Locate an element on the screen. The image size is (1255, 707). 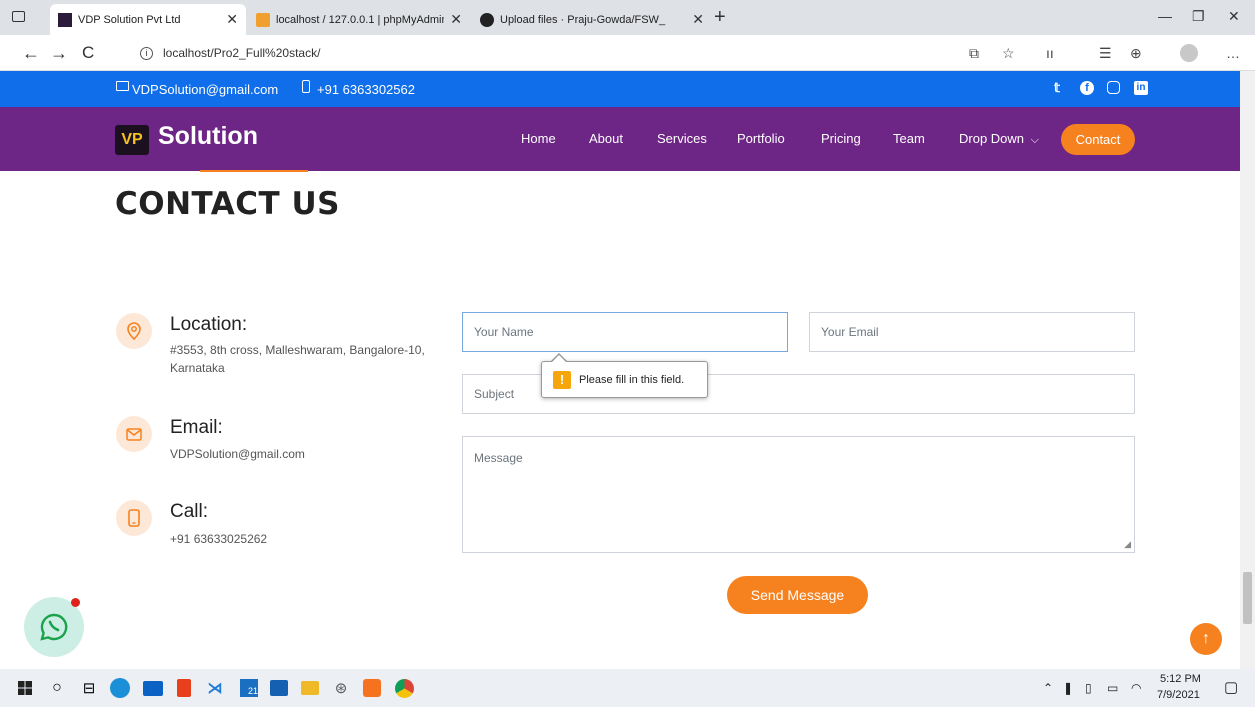
logo-text: Solution is located at coordinates (208, 136).